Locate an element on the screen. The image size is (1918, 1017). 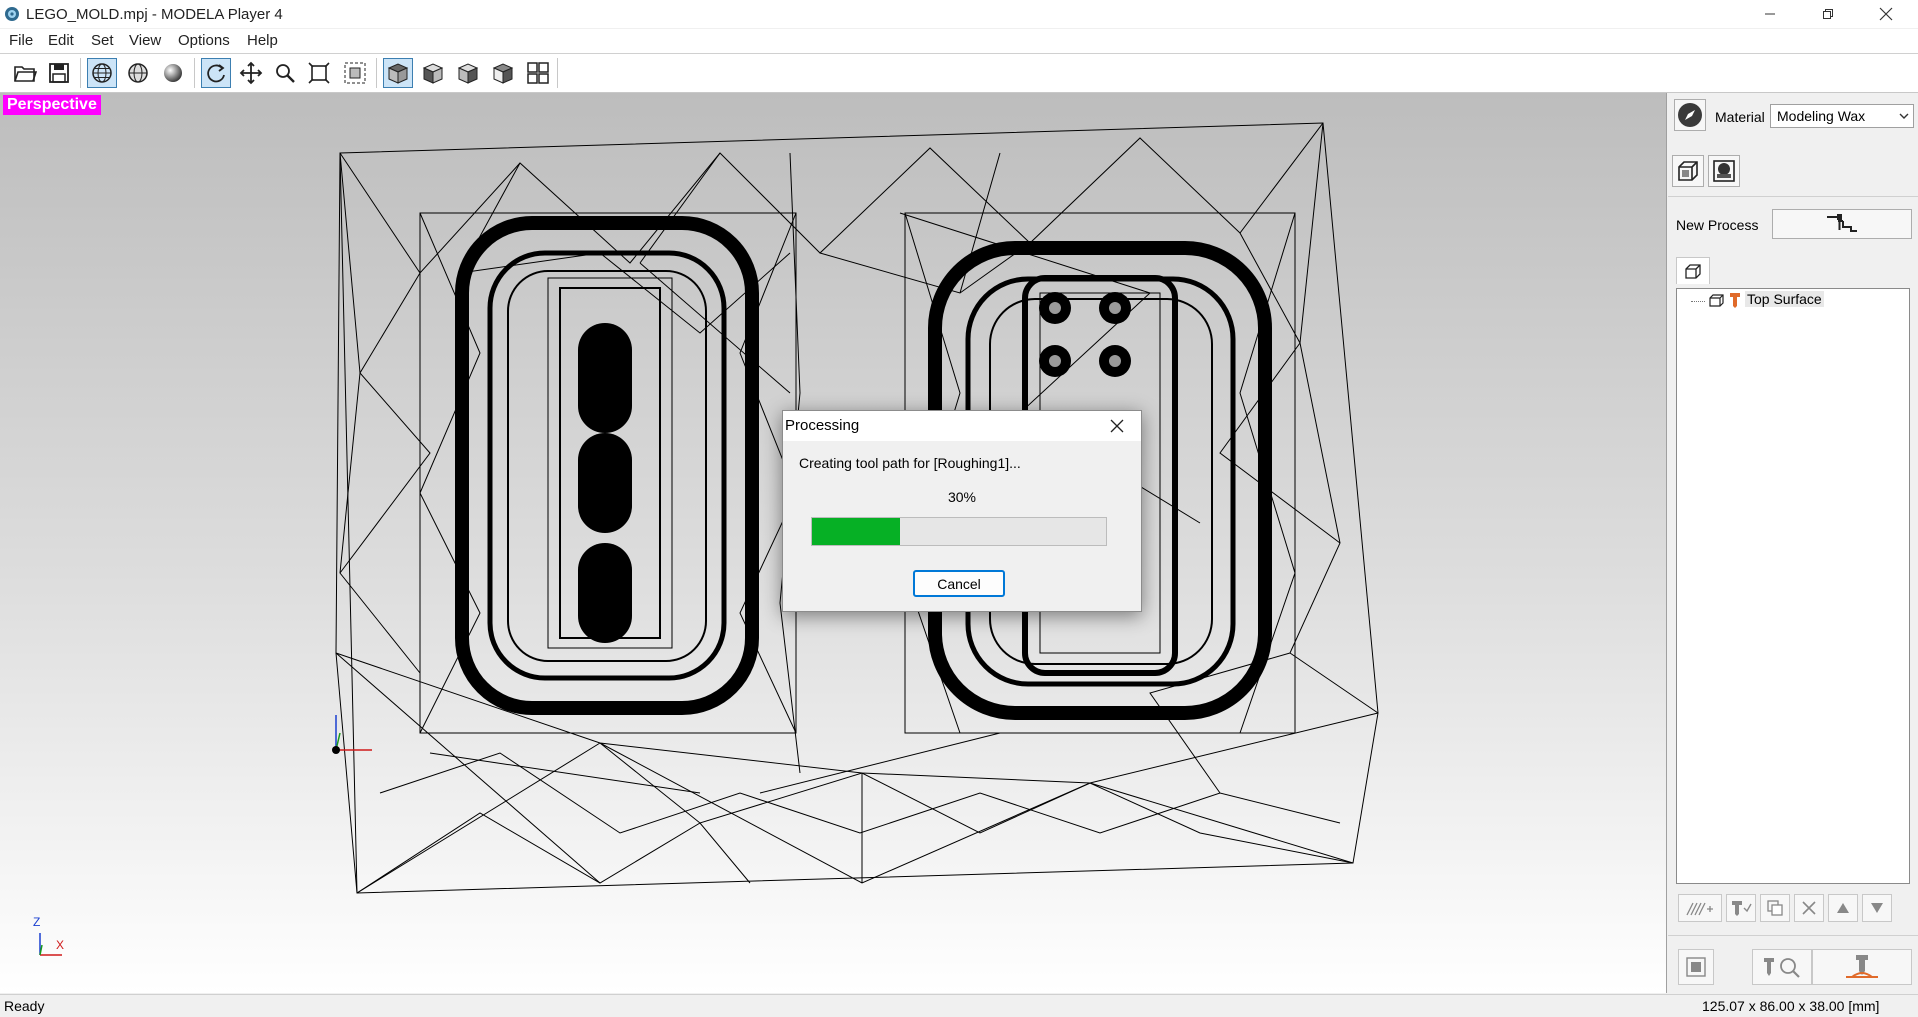
cutting-preview-icon is located at coordinates (1782, 968).